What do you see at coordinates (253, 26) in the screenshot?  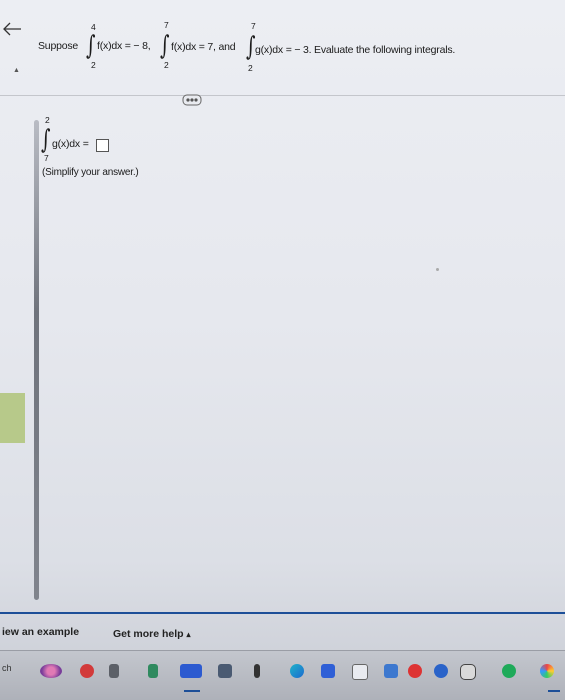 I see `integral3-upper: 7` at bounding box center [253, 26].